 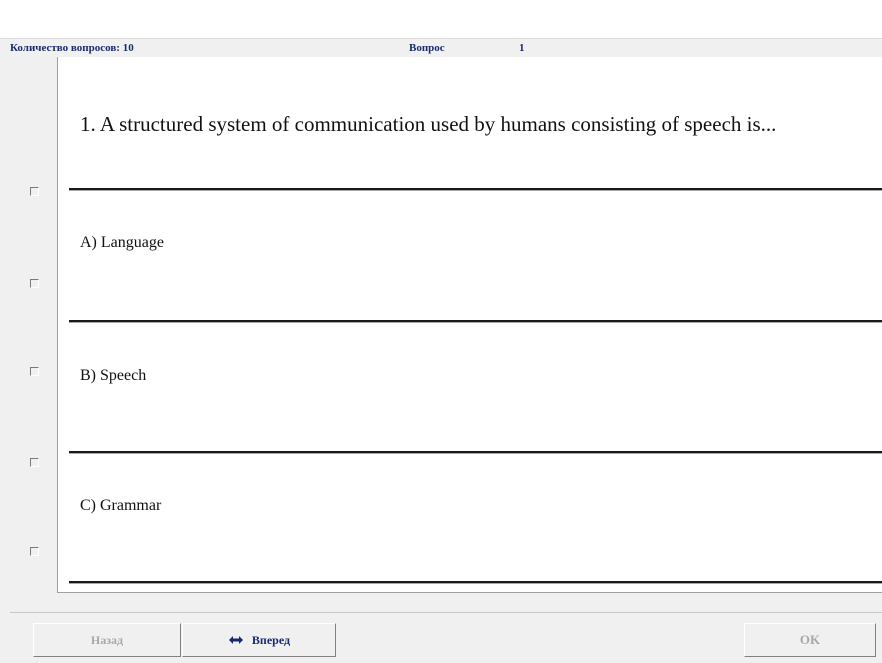 What do you see at coordinates (113, 376) in the screenshot?
I see `answer-option-b: B) Speech` at bounding box center [113, 376].